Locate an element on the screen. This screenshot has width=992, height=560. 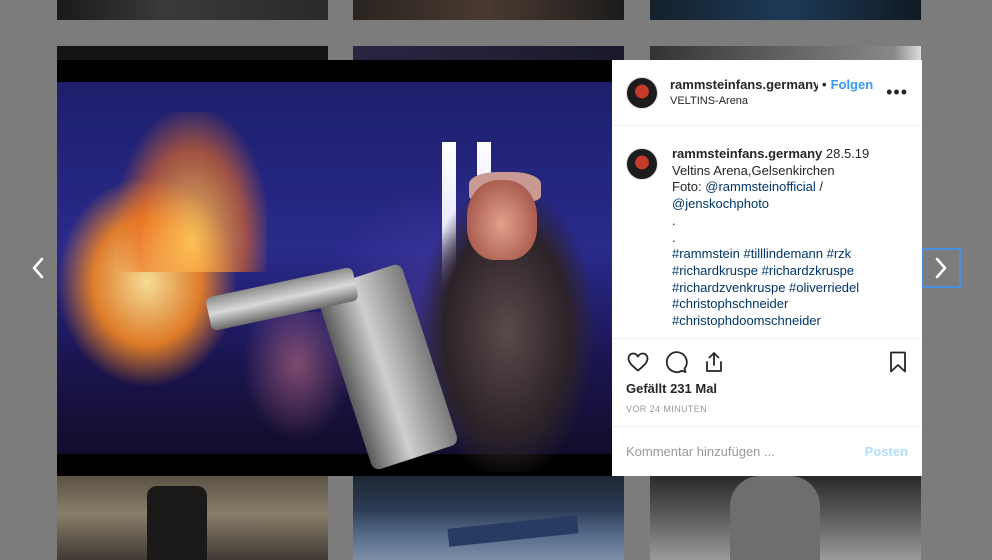
post-location: VELTINS-Arena is located at coordinates (771, 102).